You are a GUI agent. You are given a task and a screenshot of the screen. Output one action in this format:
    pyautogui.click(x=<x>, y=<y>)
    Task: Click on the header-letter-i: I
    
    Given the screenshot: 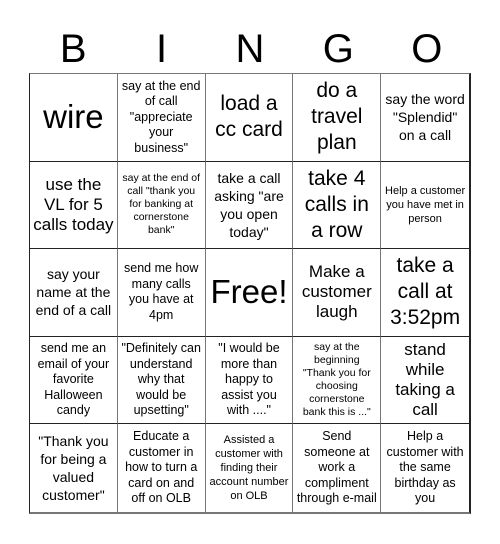 What is the action you would take?
    pyautogui.click(x=162, y=49)
    